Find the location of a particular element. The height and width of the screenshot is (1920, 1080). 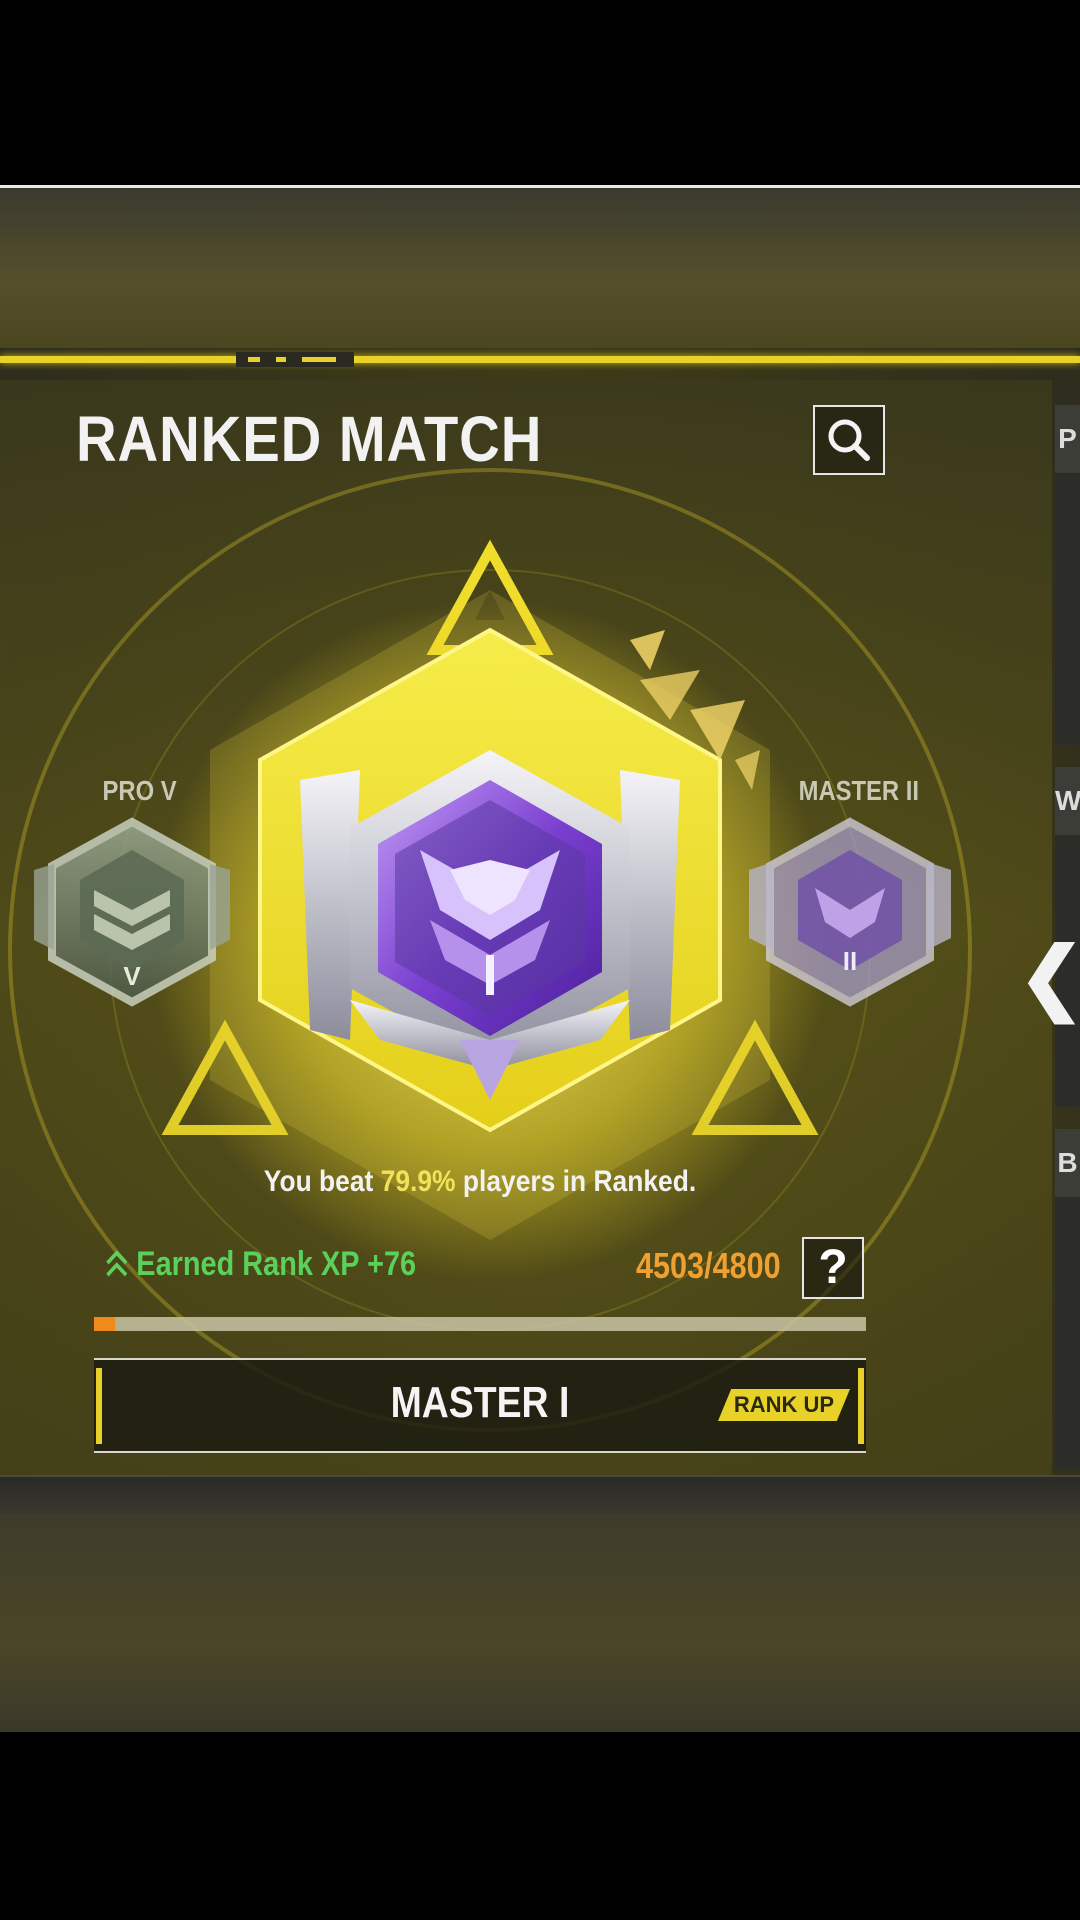

svg-text: V is located at coordinates (132, 976).